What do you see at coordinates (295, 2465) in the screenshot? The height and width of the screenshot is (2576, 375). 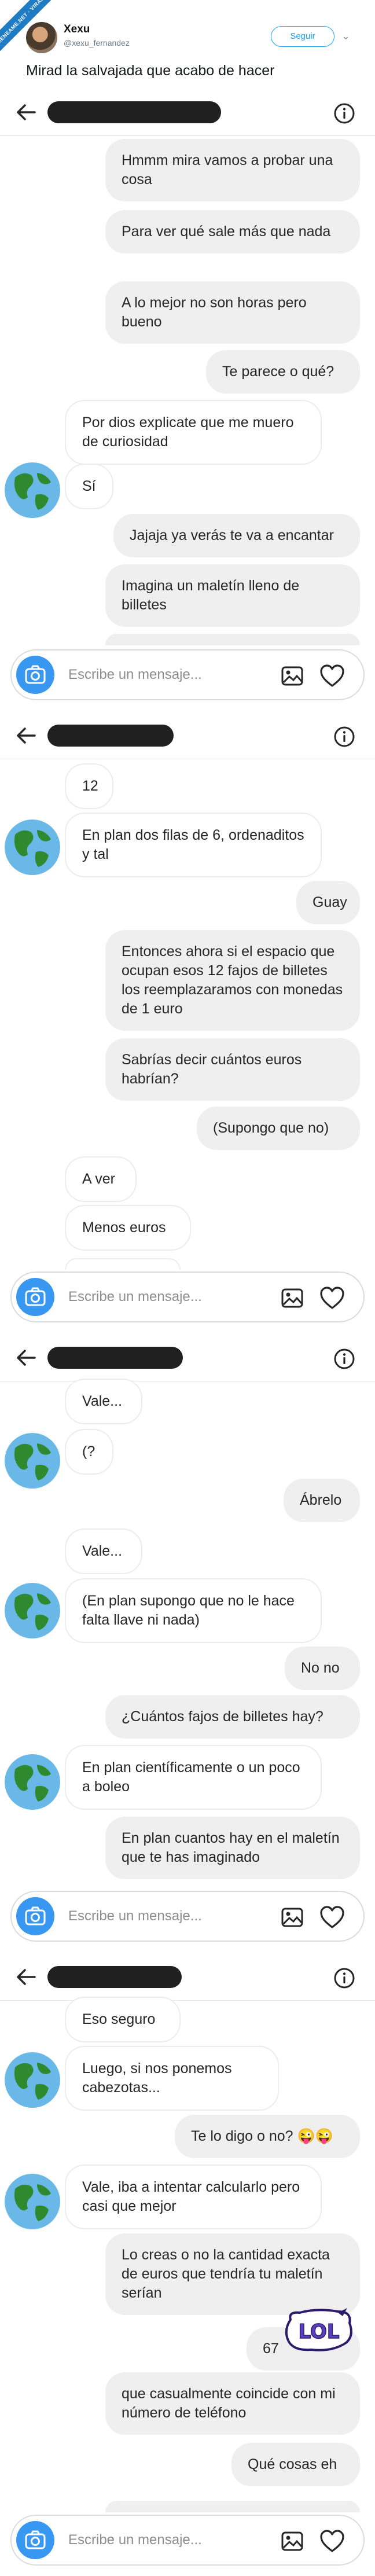 I see `message-bubble: Qué cosas eh` at bounding box center [295, 2465].